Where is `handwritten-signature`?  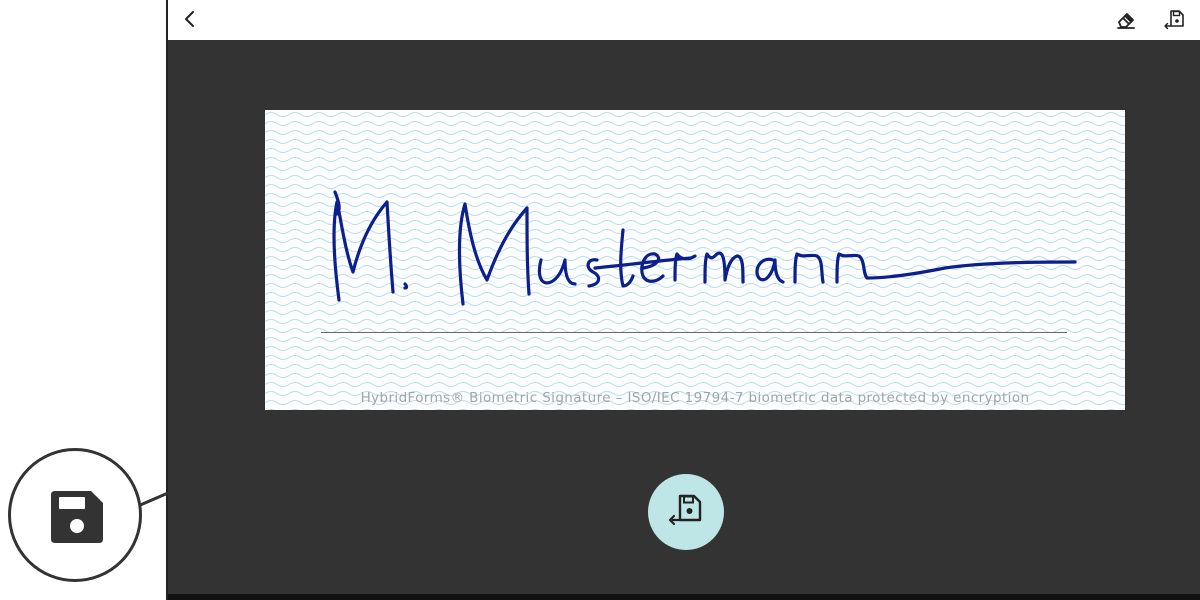
handwritten-signature is located at coordinates (704, 248).